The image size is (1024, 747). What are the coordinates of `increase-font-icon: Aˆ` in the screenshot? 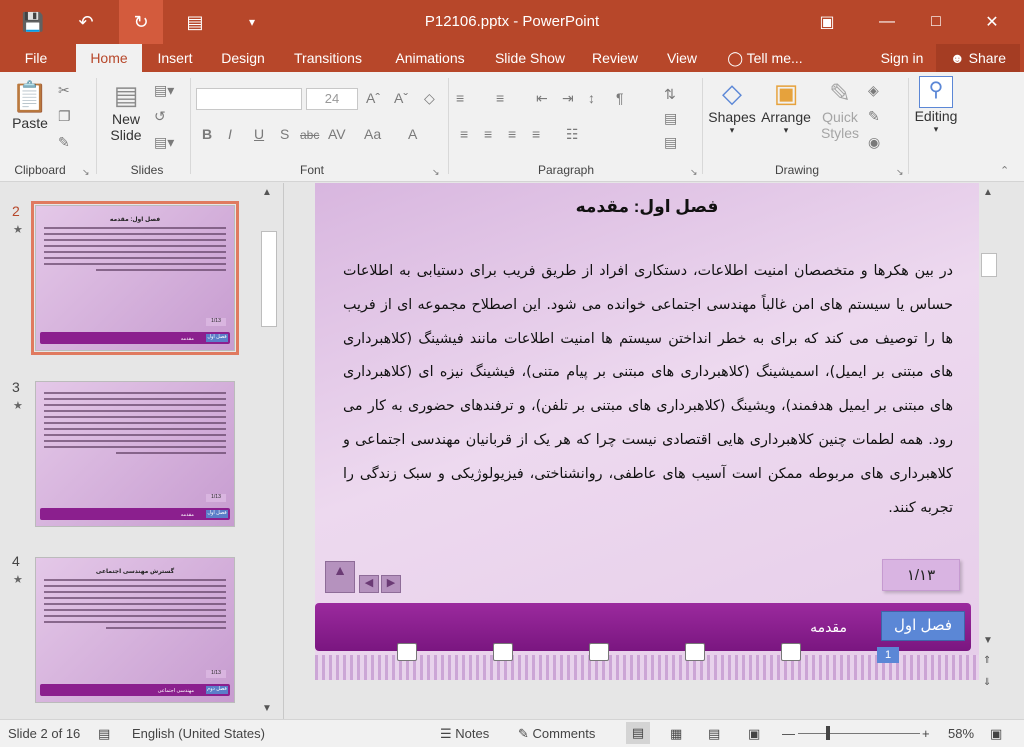 It's located at (373, 98).